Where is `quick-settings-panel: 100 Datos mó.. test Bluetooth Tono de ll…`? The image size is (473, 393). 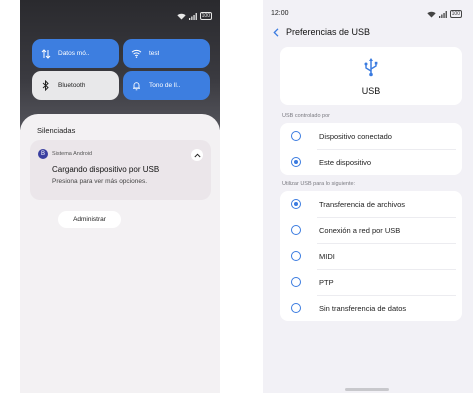 quick-settings-panel: 100 Datos mó.. test Bluetooth Tono de ll… is located at coordinates (120, 65).